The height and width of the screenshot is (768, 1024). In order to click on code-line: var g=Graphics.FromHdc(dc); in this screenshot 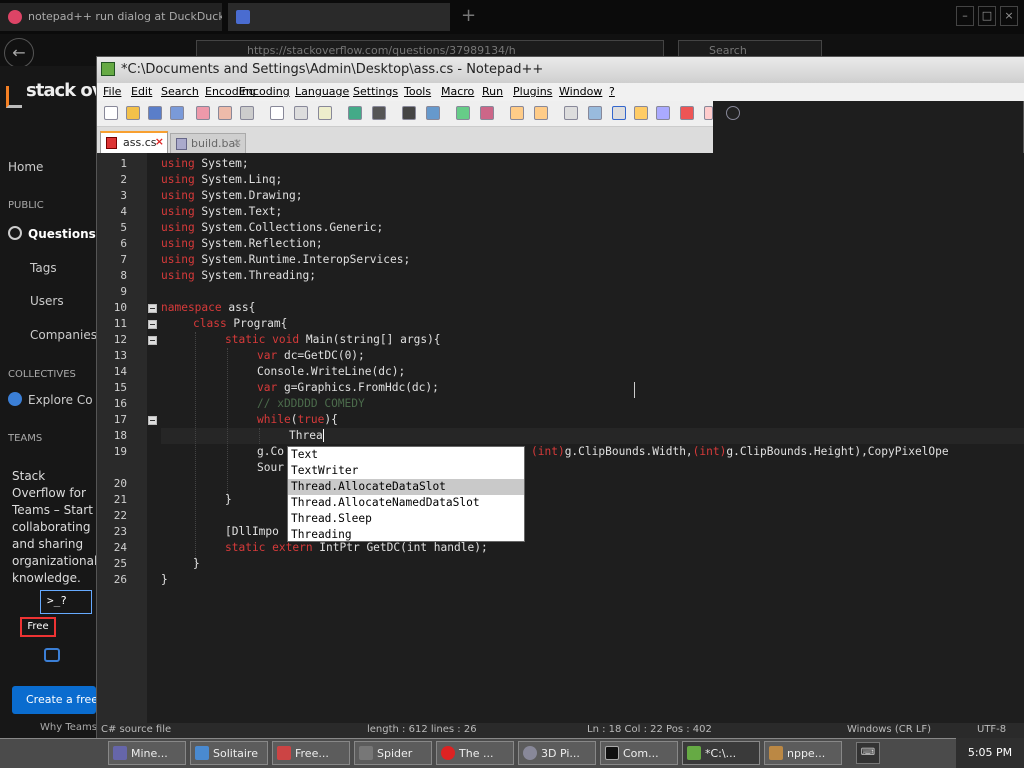, I will do `click(348, 388)`.